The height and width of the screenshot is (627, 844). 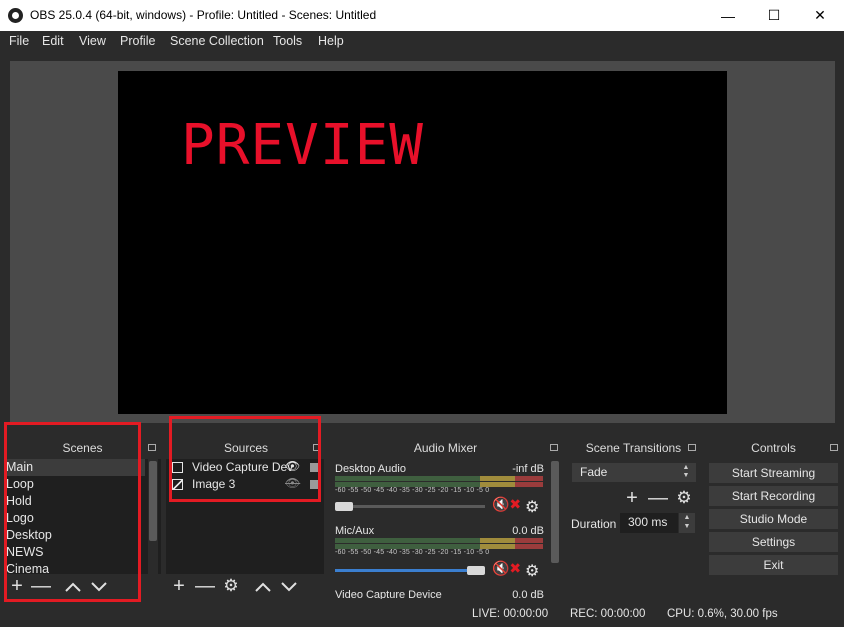 I want to click on add-source-button: +, so click(x=179, y=586).